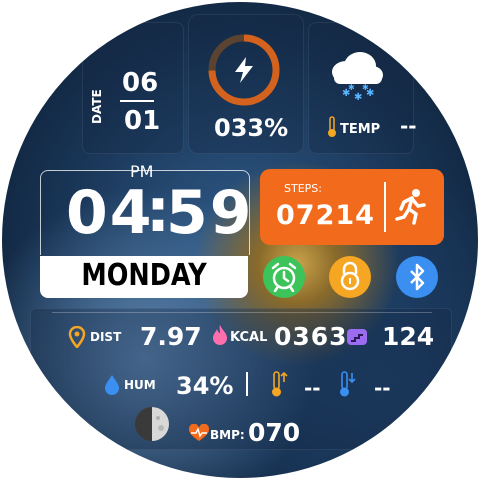 Image resolution: width=480 pixels, height=480 pixels. I want to click on stats-top-line, so click(242, 312).